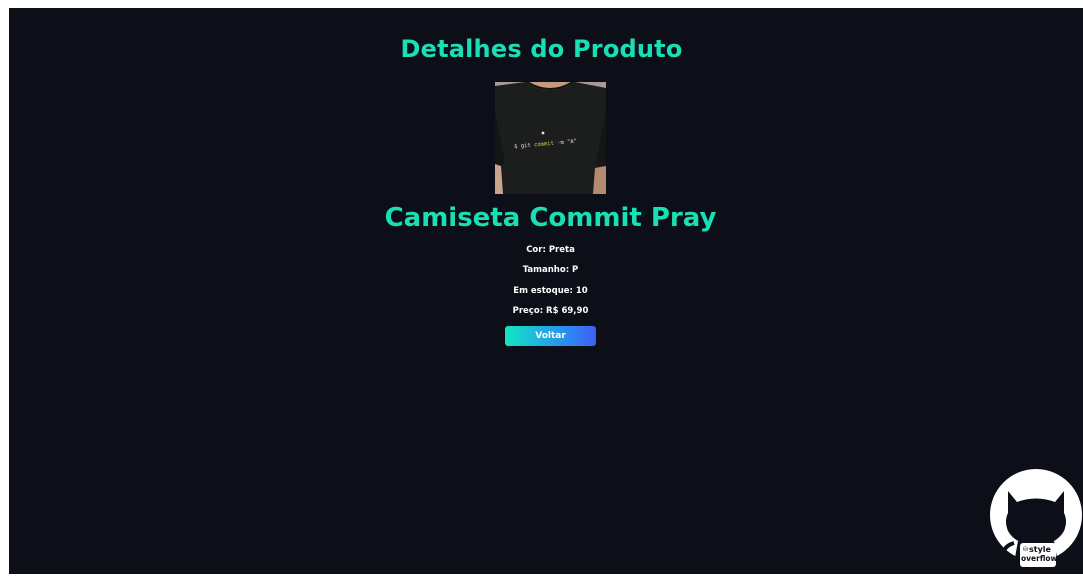 The image size is (1083, 578). What do you see at coordinates (550, 336) in the screenshot?
I see `back-button: Voltar` at bounding box center [550, 336].